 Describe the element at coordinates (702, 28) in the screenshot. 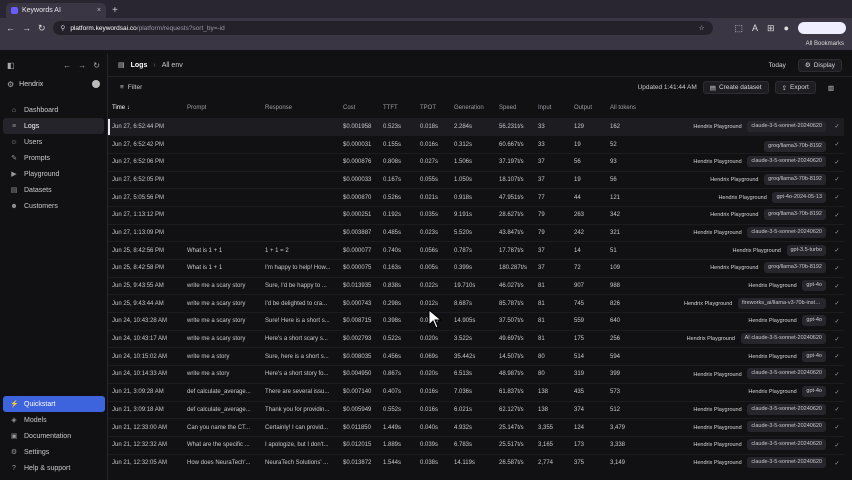

I see `bookmark-star-icon: ☆` at that location.